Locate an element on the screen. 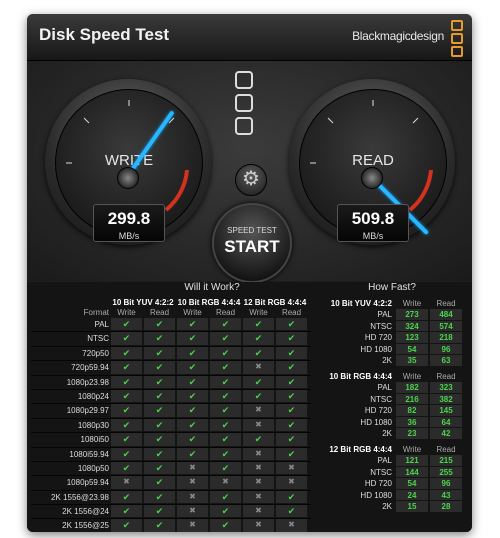  read-fps-value: 96 is located at coordinates (446, 483).